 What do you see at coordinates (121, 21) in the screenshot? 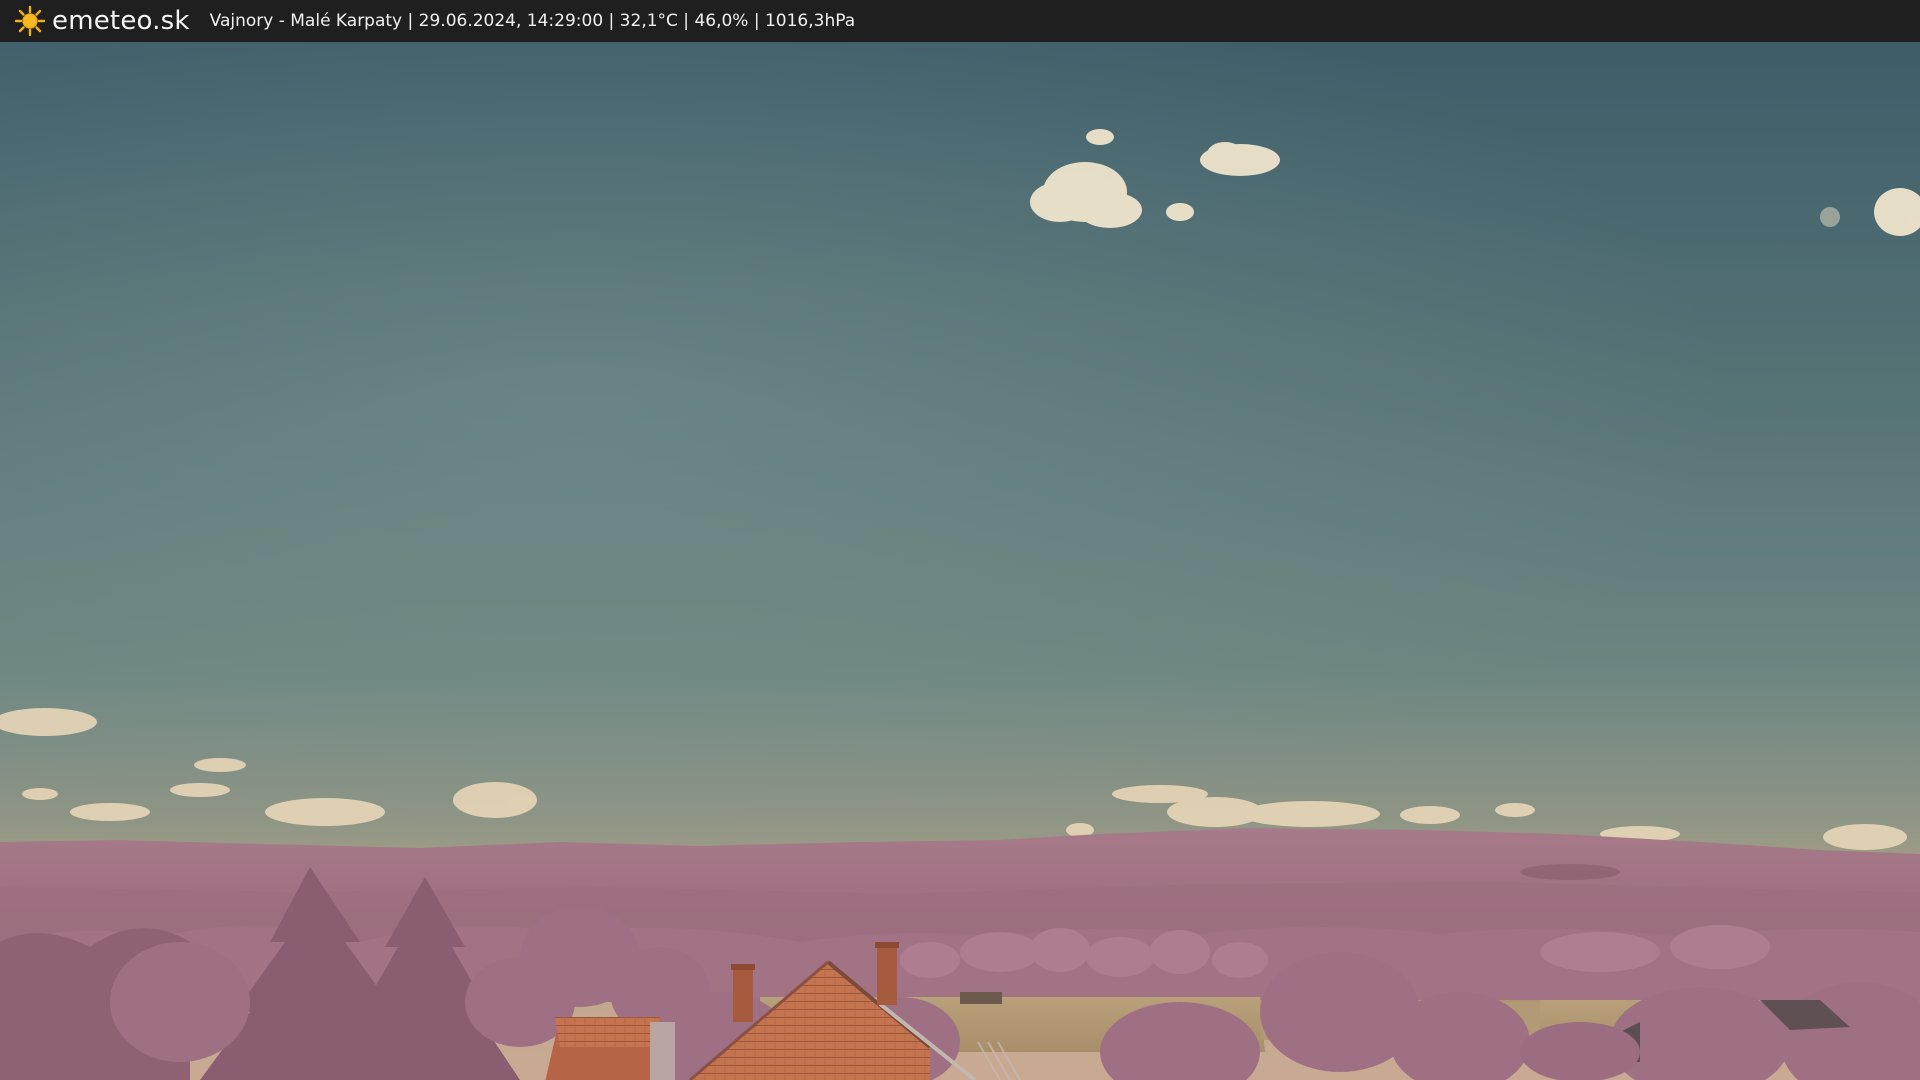
I see `brand-name: emeteo.sk` at bounding box center [121, 21].